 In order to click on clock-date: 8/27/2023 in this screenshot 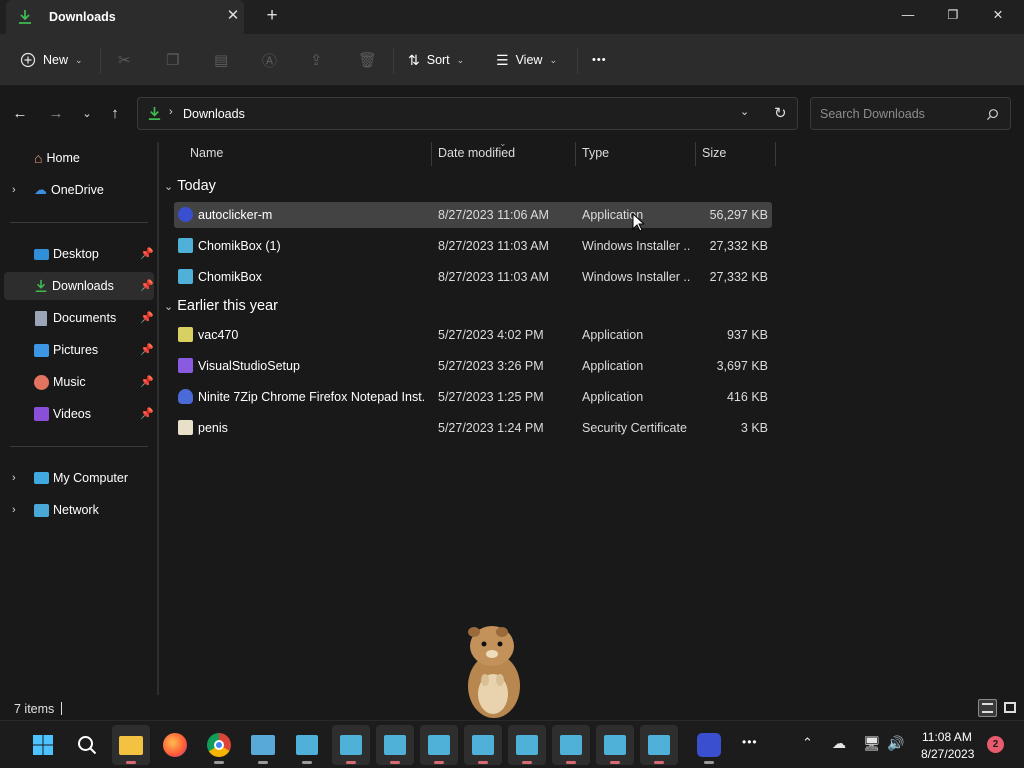, I will do `click(947, 754)`.